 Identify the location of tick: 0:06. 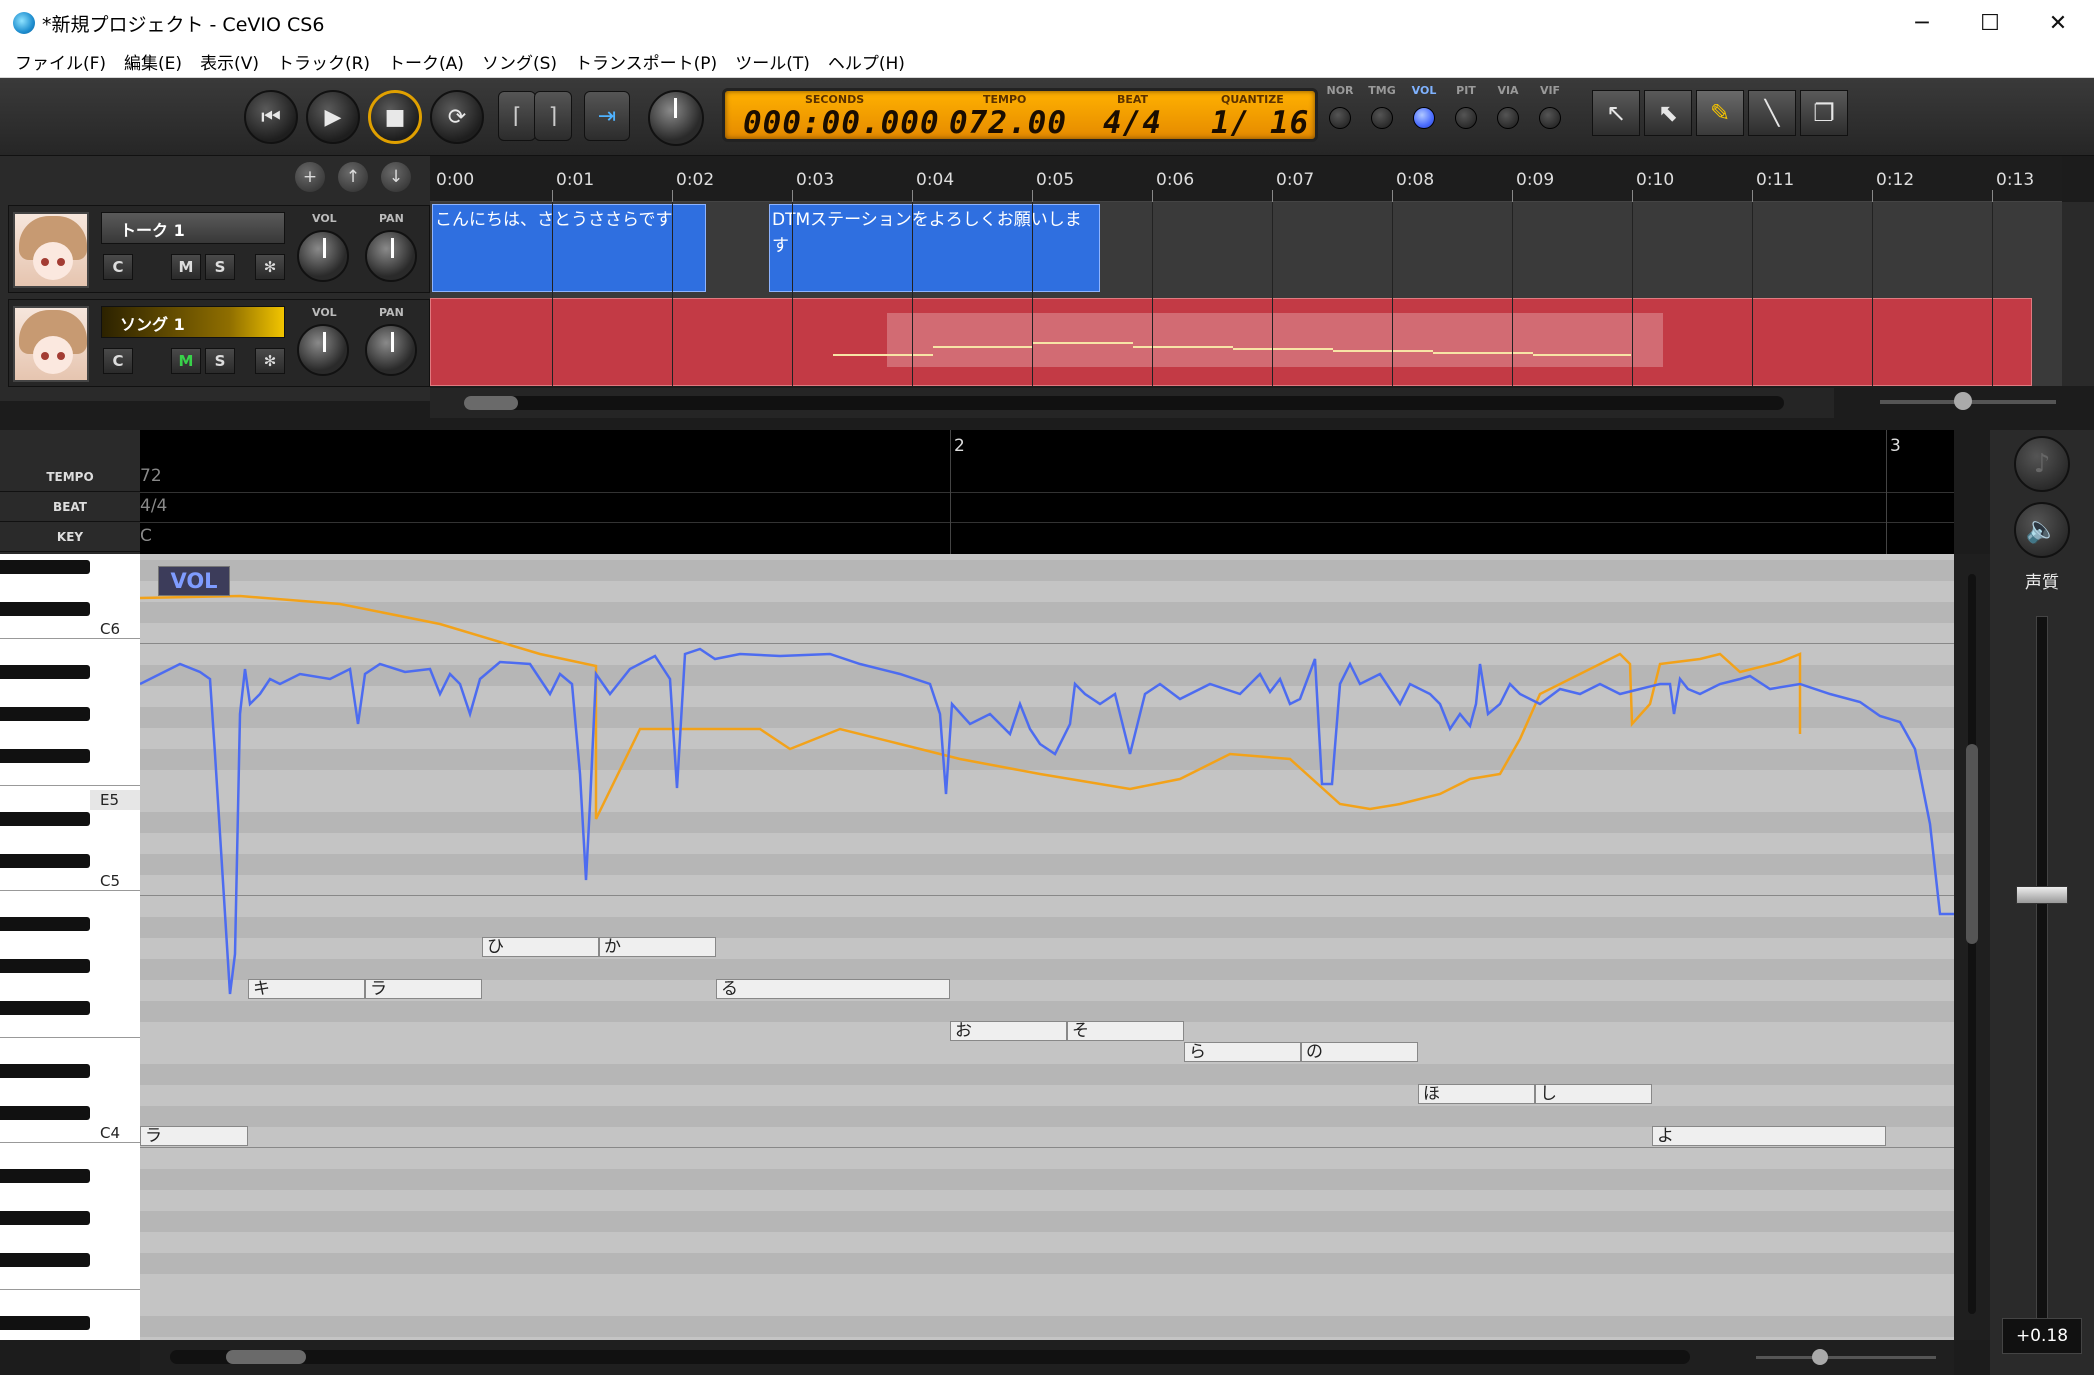
(1175, 180).